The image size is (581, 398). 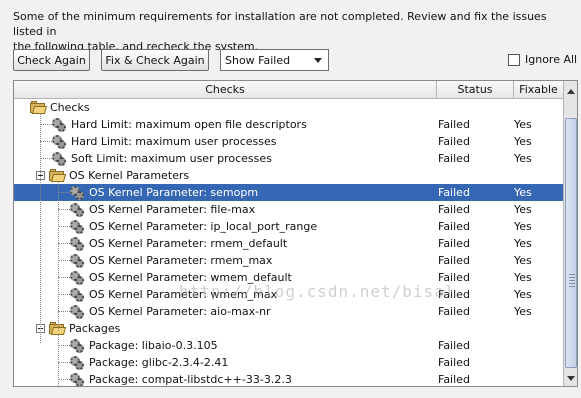 What do you see at coordinates (514, 59) in the screenshot?
I see `ignore-all-checkbox` at bounding box center [514, 59].